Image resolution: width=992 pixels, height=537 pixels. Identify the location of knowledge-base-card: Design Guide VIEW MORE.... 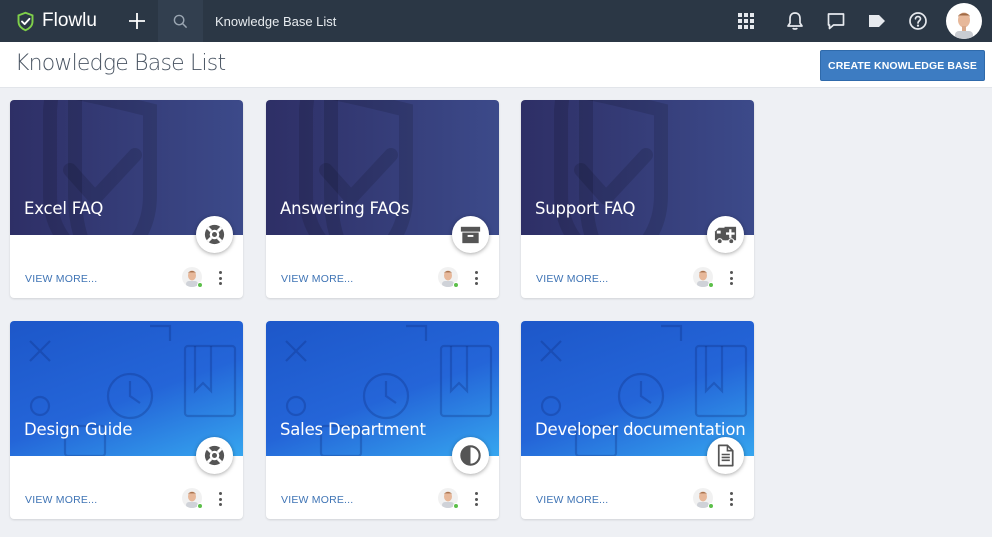
(126, 420).